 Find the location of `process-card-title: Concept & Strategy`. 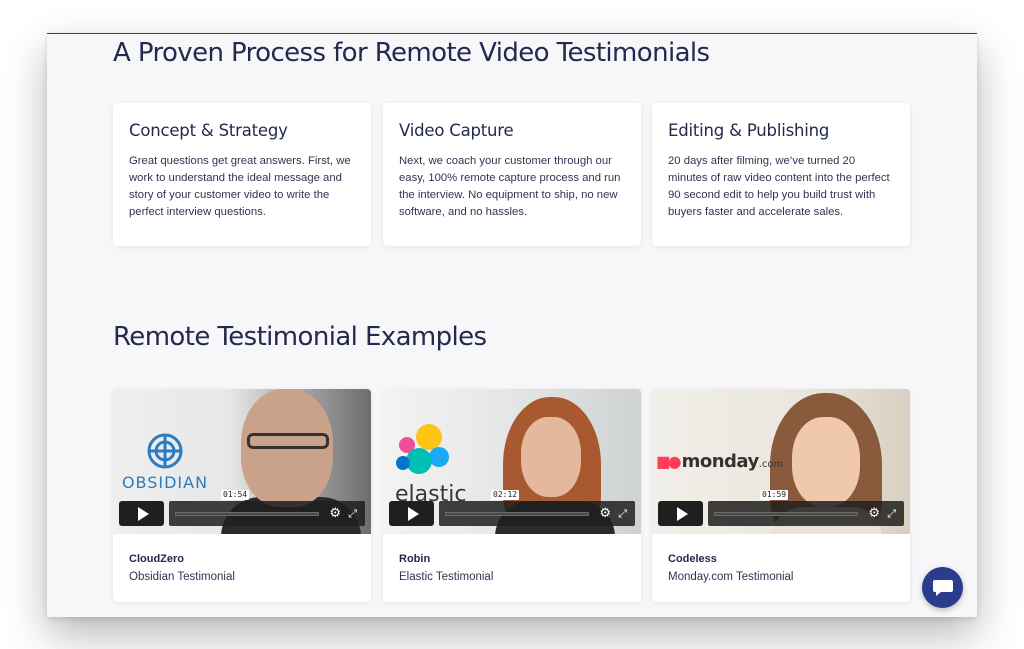

process-card-title: Concept & Strategy is located at coordinates (208, 130).